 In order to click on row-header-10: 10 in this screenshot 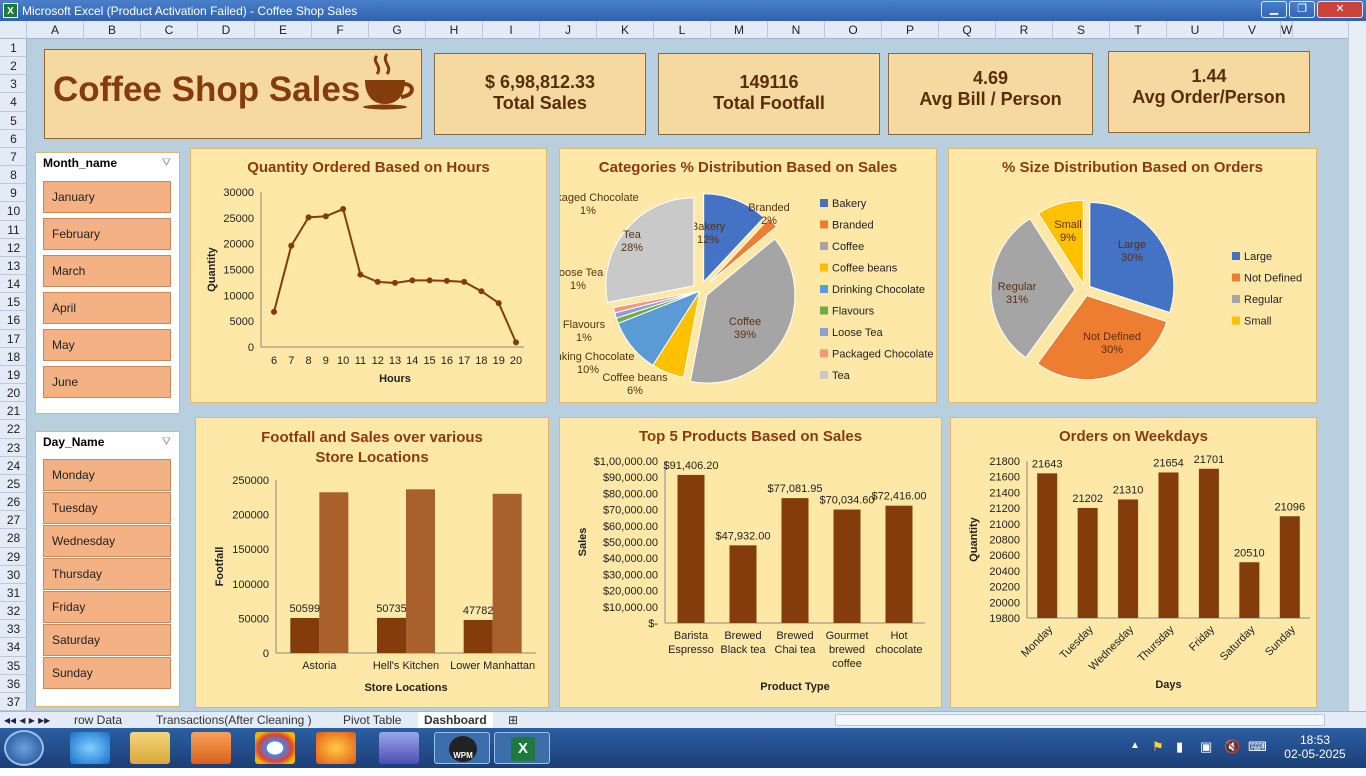, I will do `click(13, 211)`.